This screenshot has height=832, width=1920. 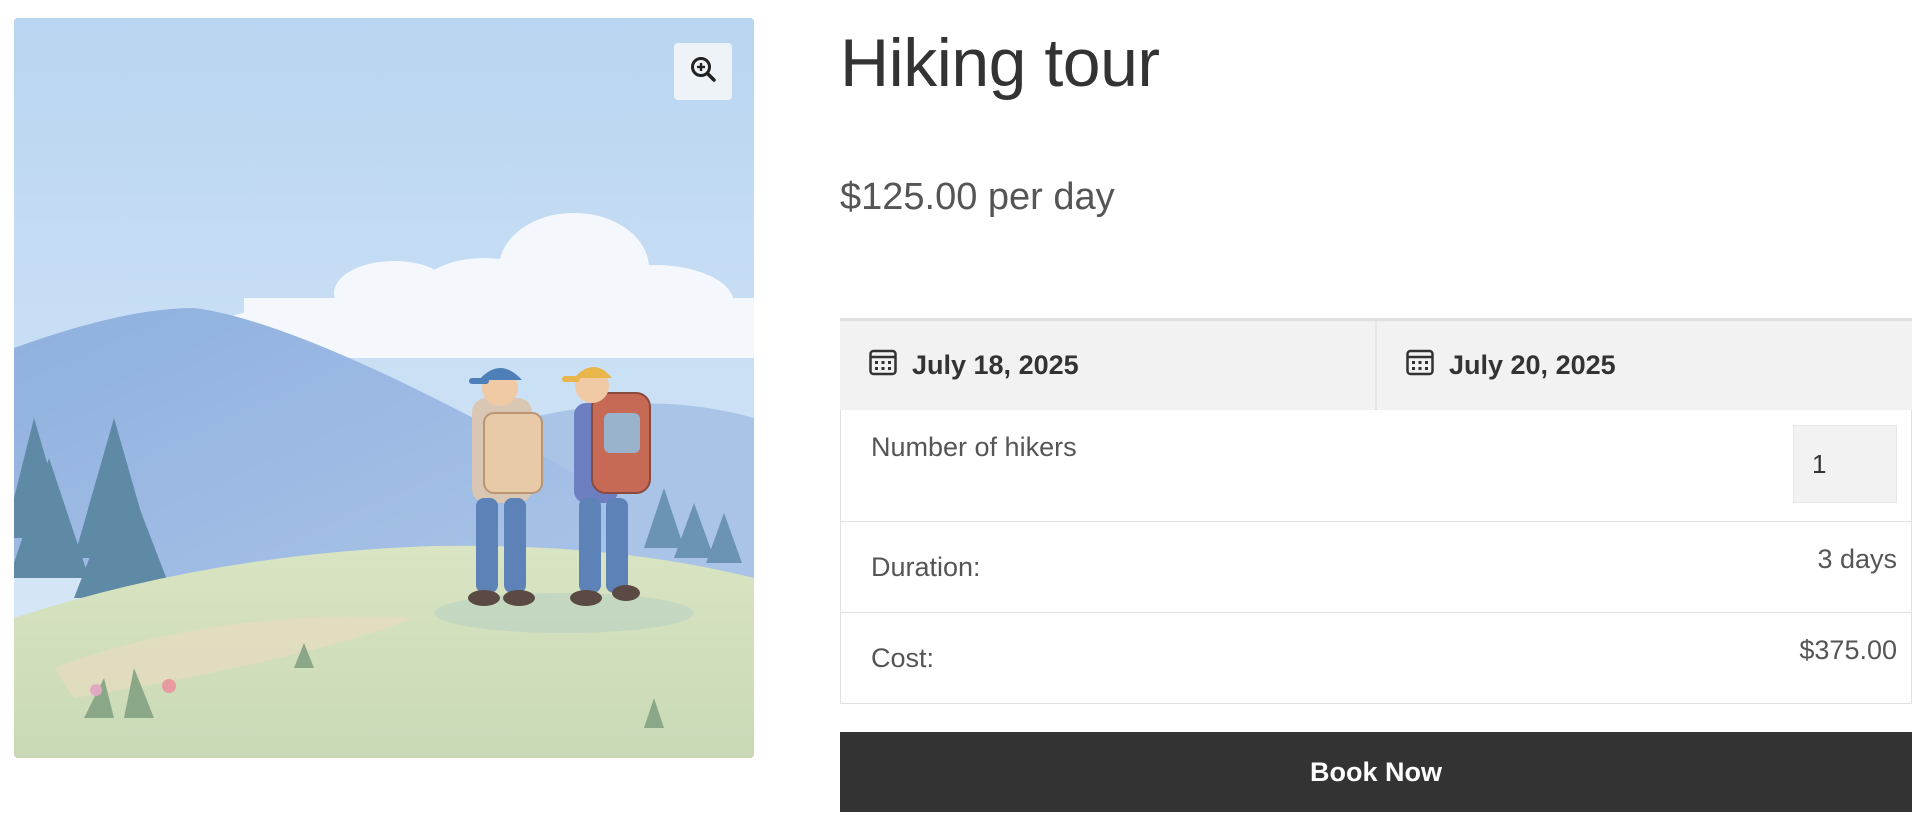 What do you see at coordinates (977, 197) in the screenshot?
I see `product-price: $125.00 per day` at bounding box center [977, 197].